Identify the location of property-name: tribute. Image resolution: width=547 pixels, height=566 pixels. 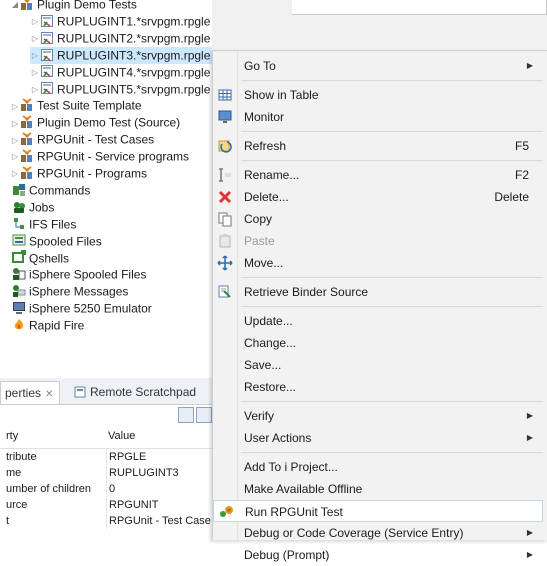
(21, 457).